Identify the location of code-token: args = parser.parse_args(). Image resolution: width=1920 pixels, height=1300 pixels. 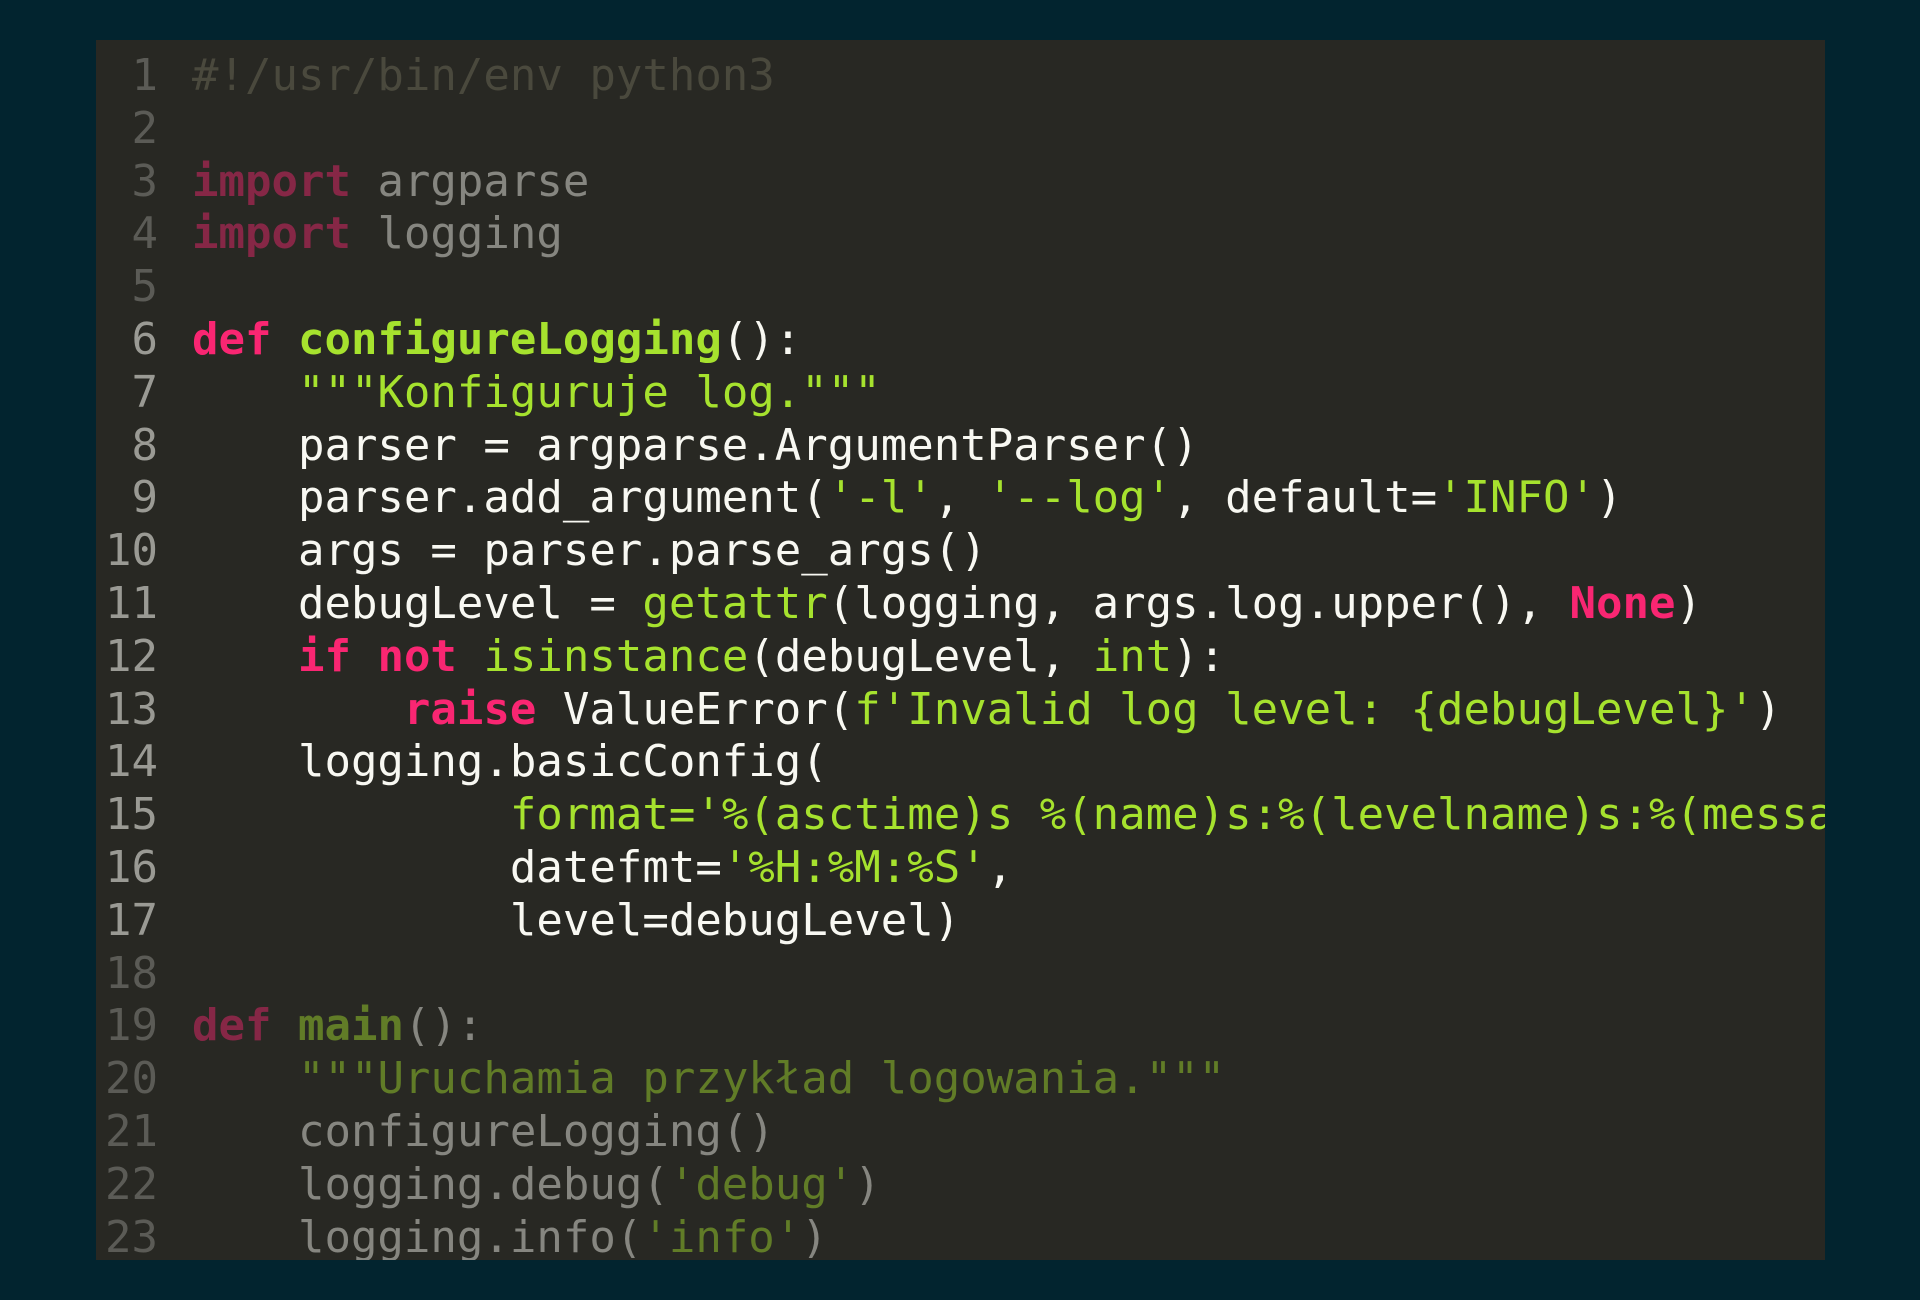
(589, 551).